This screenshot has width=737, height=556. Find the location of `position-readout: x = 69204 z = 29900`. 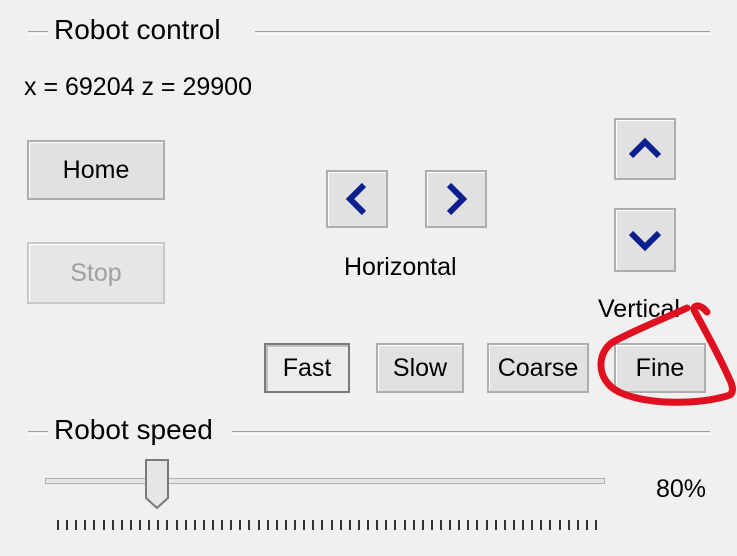

position-readout: x = 69204 z = 29900 is located at coordinates (138, 87).